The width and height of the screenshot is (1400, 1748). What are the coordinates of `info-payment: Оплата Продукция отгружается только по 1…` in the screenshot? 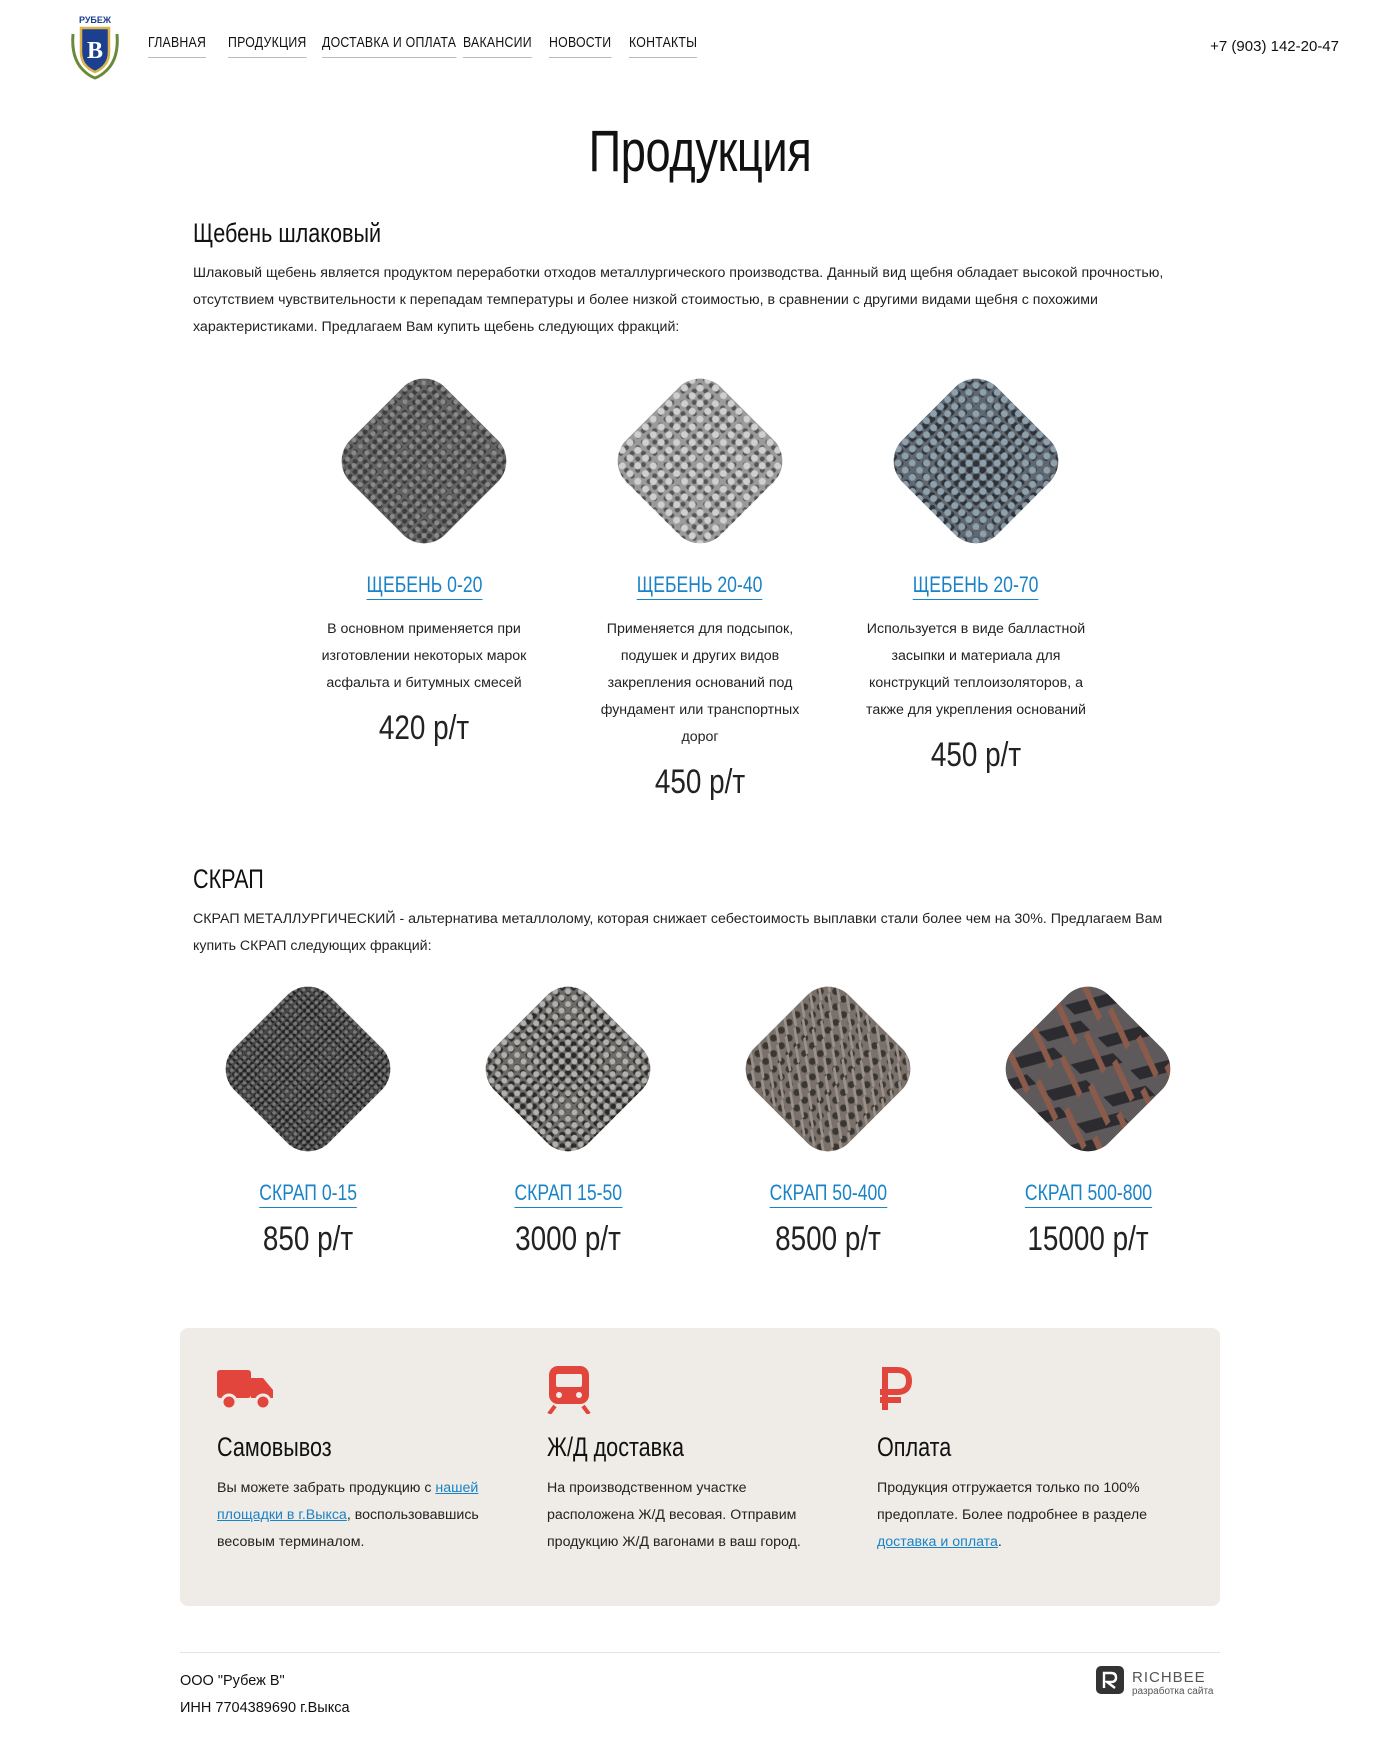 It's located at (1022, 1461).